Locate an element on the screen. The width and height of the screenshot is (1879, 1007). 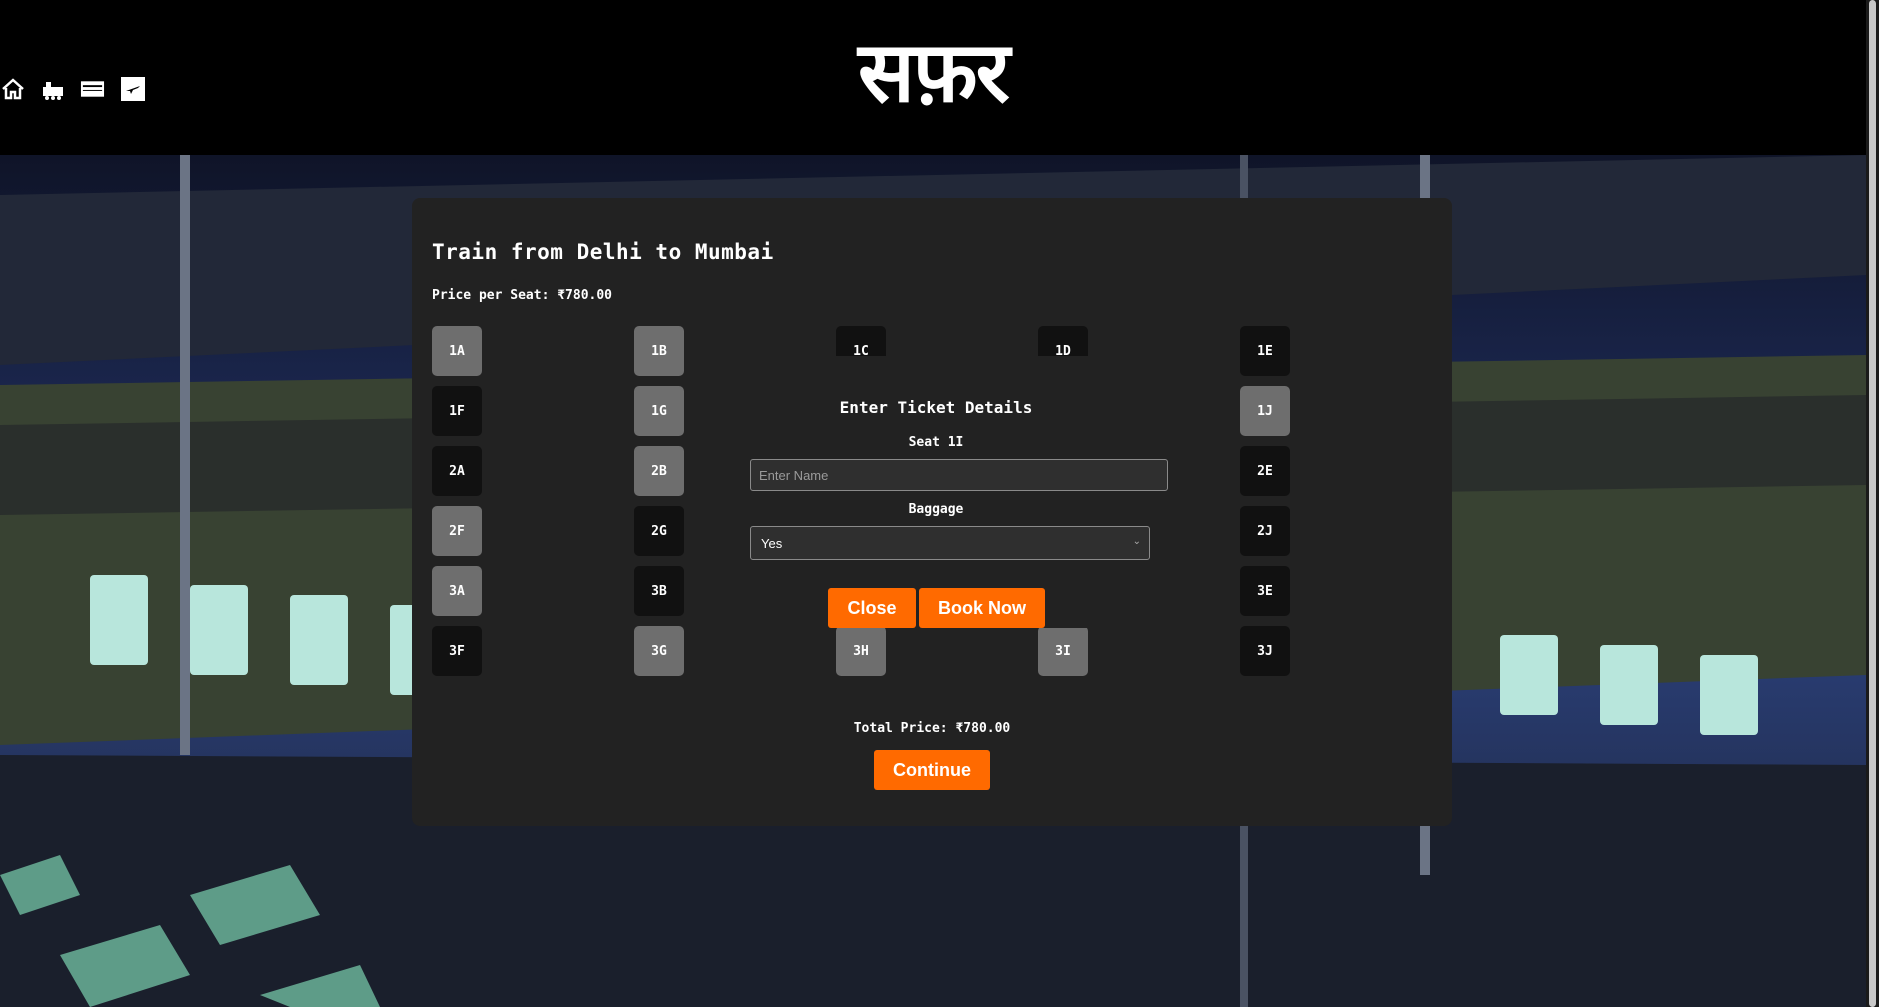
seat-1B: 1B is located at coordinates (659, 351).